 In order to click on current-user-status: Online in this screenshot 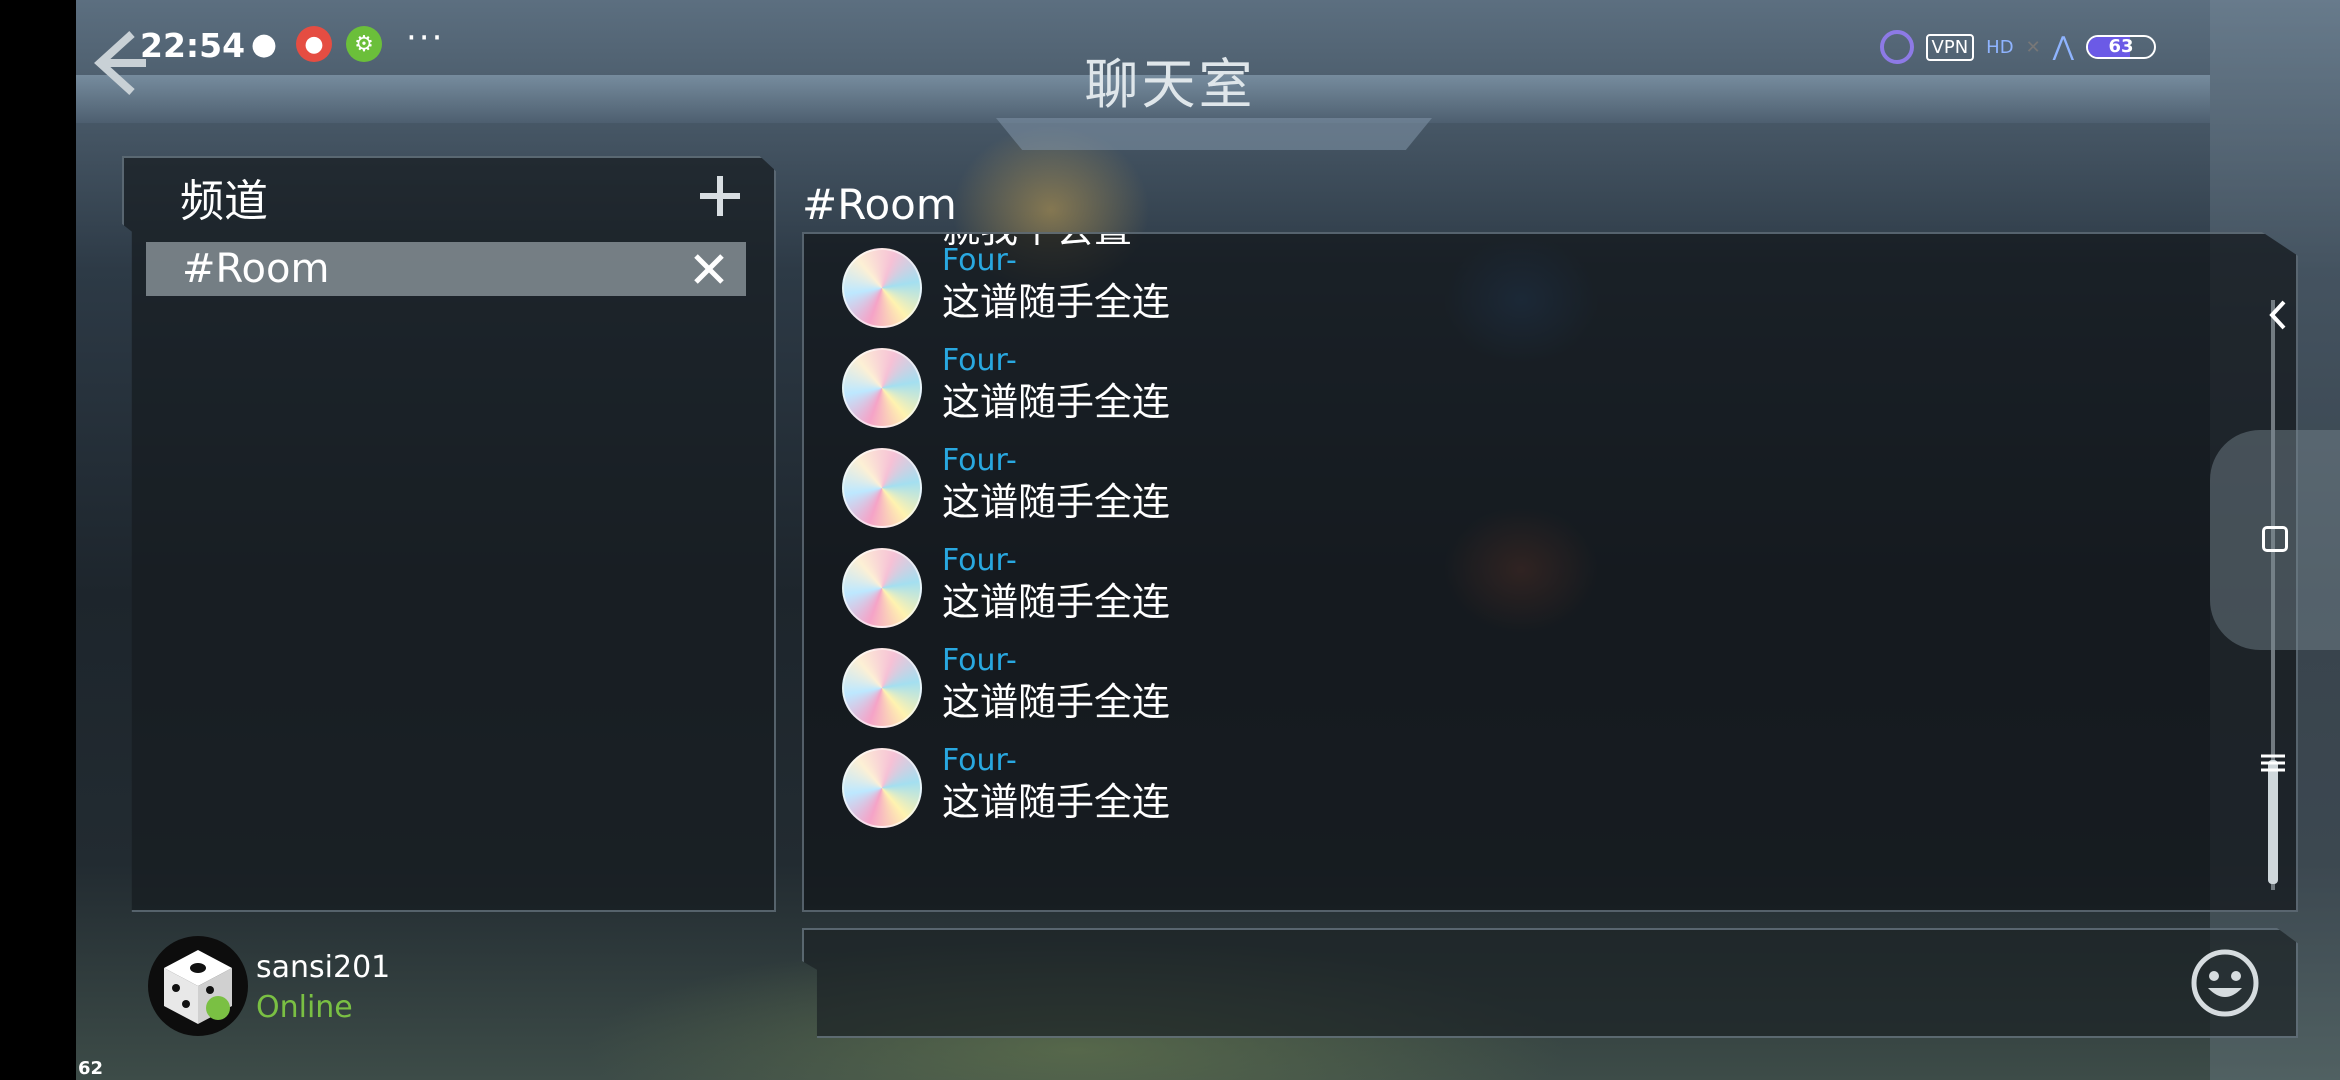, I will do `click(304, 1007)`.